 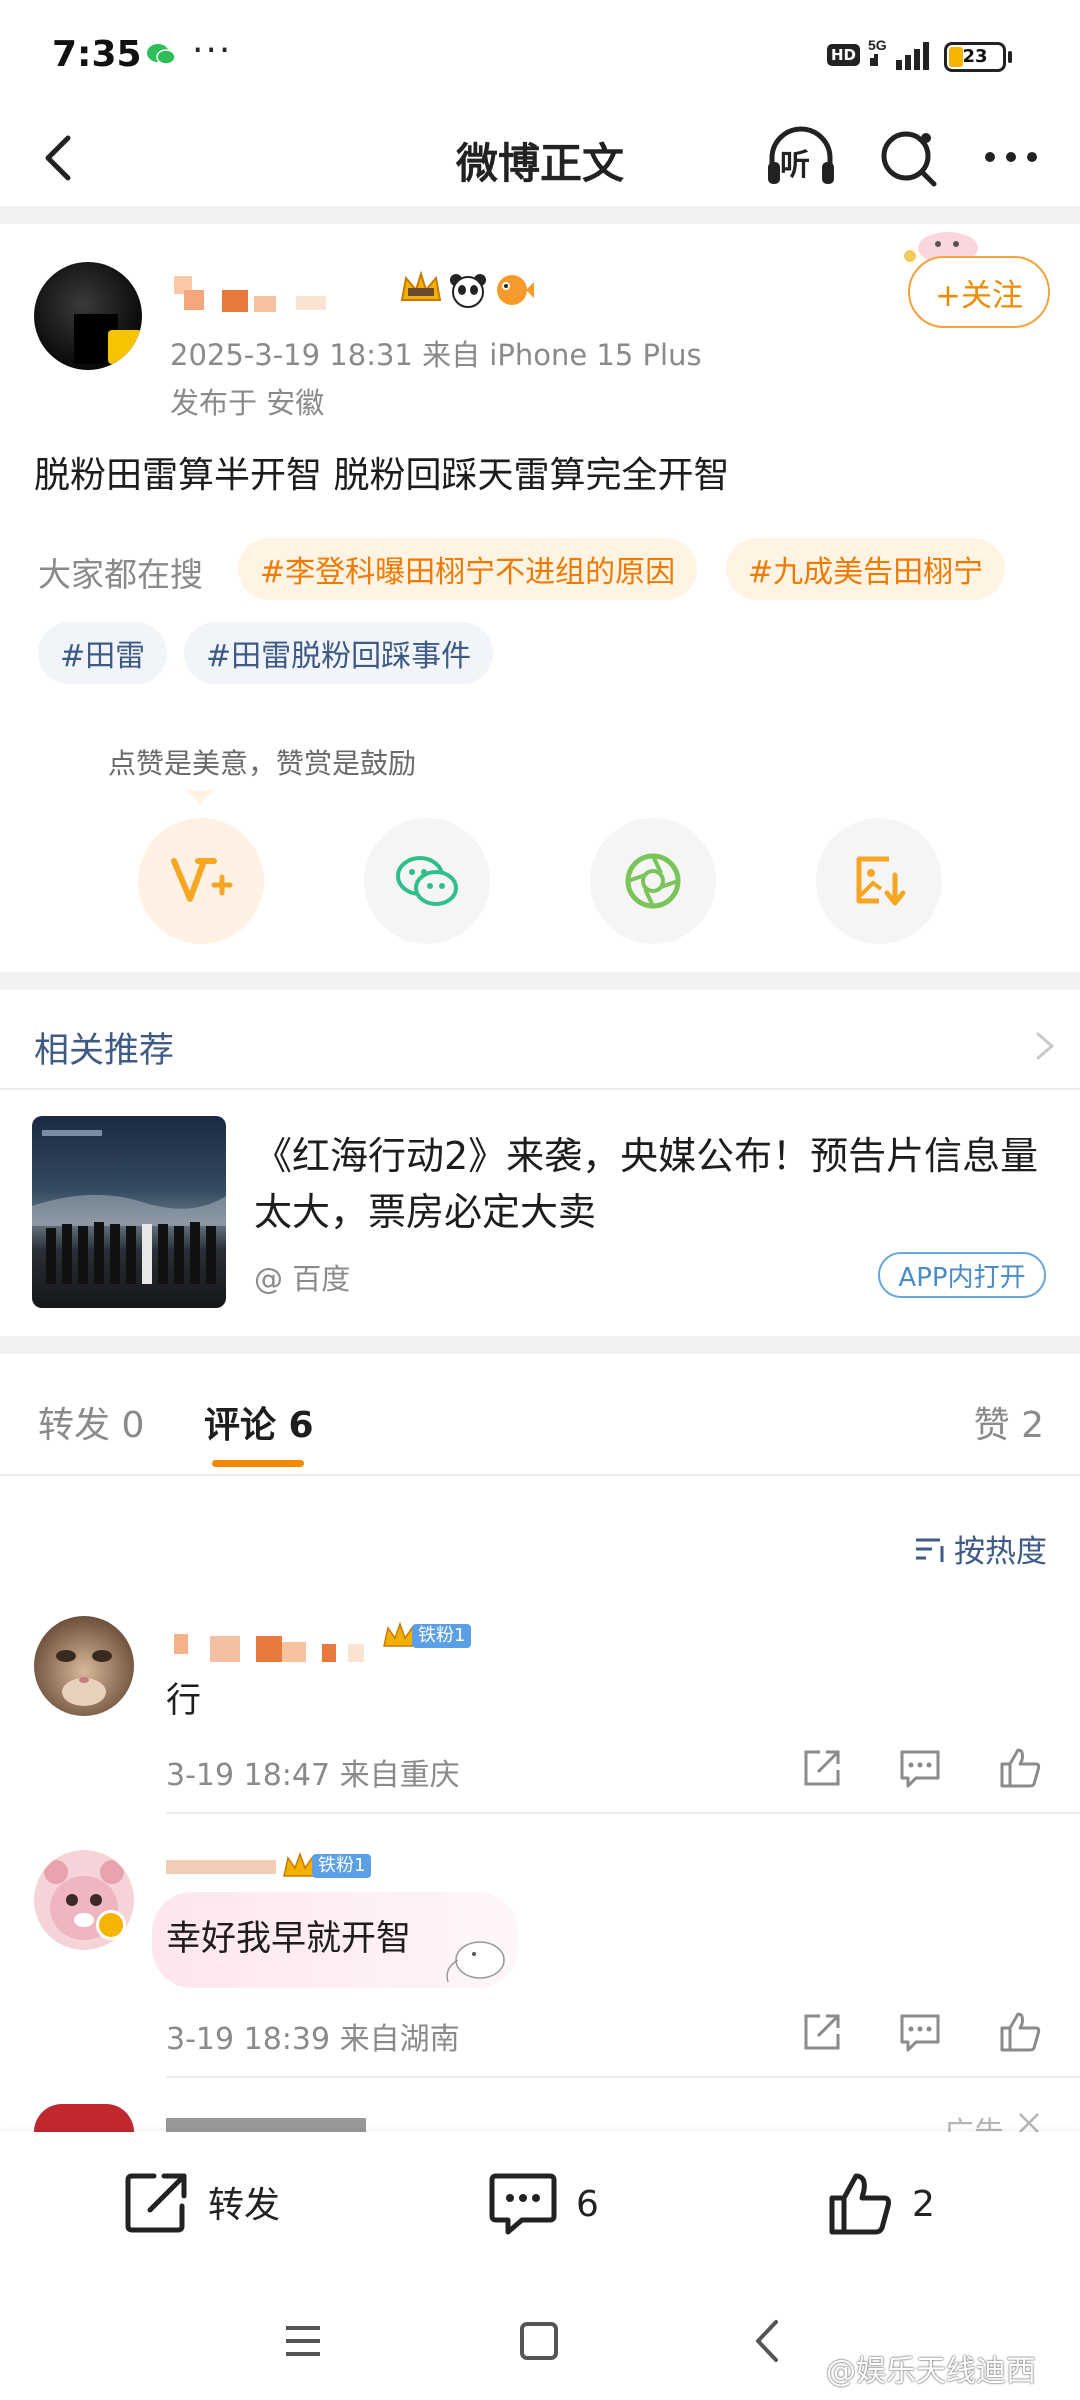 I want to click on related-article-source: @ 百度, so click(x=302, y=1279).